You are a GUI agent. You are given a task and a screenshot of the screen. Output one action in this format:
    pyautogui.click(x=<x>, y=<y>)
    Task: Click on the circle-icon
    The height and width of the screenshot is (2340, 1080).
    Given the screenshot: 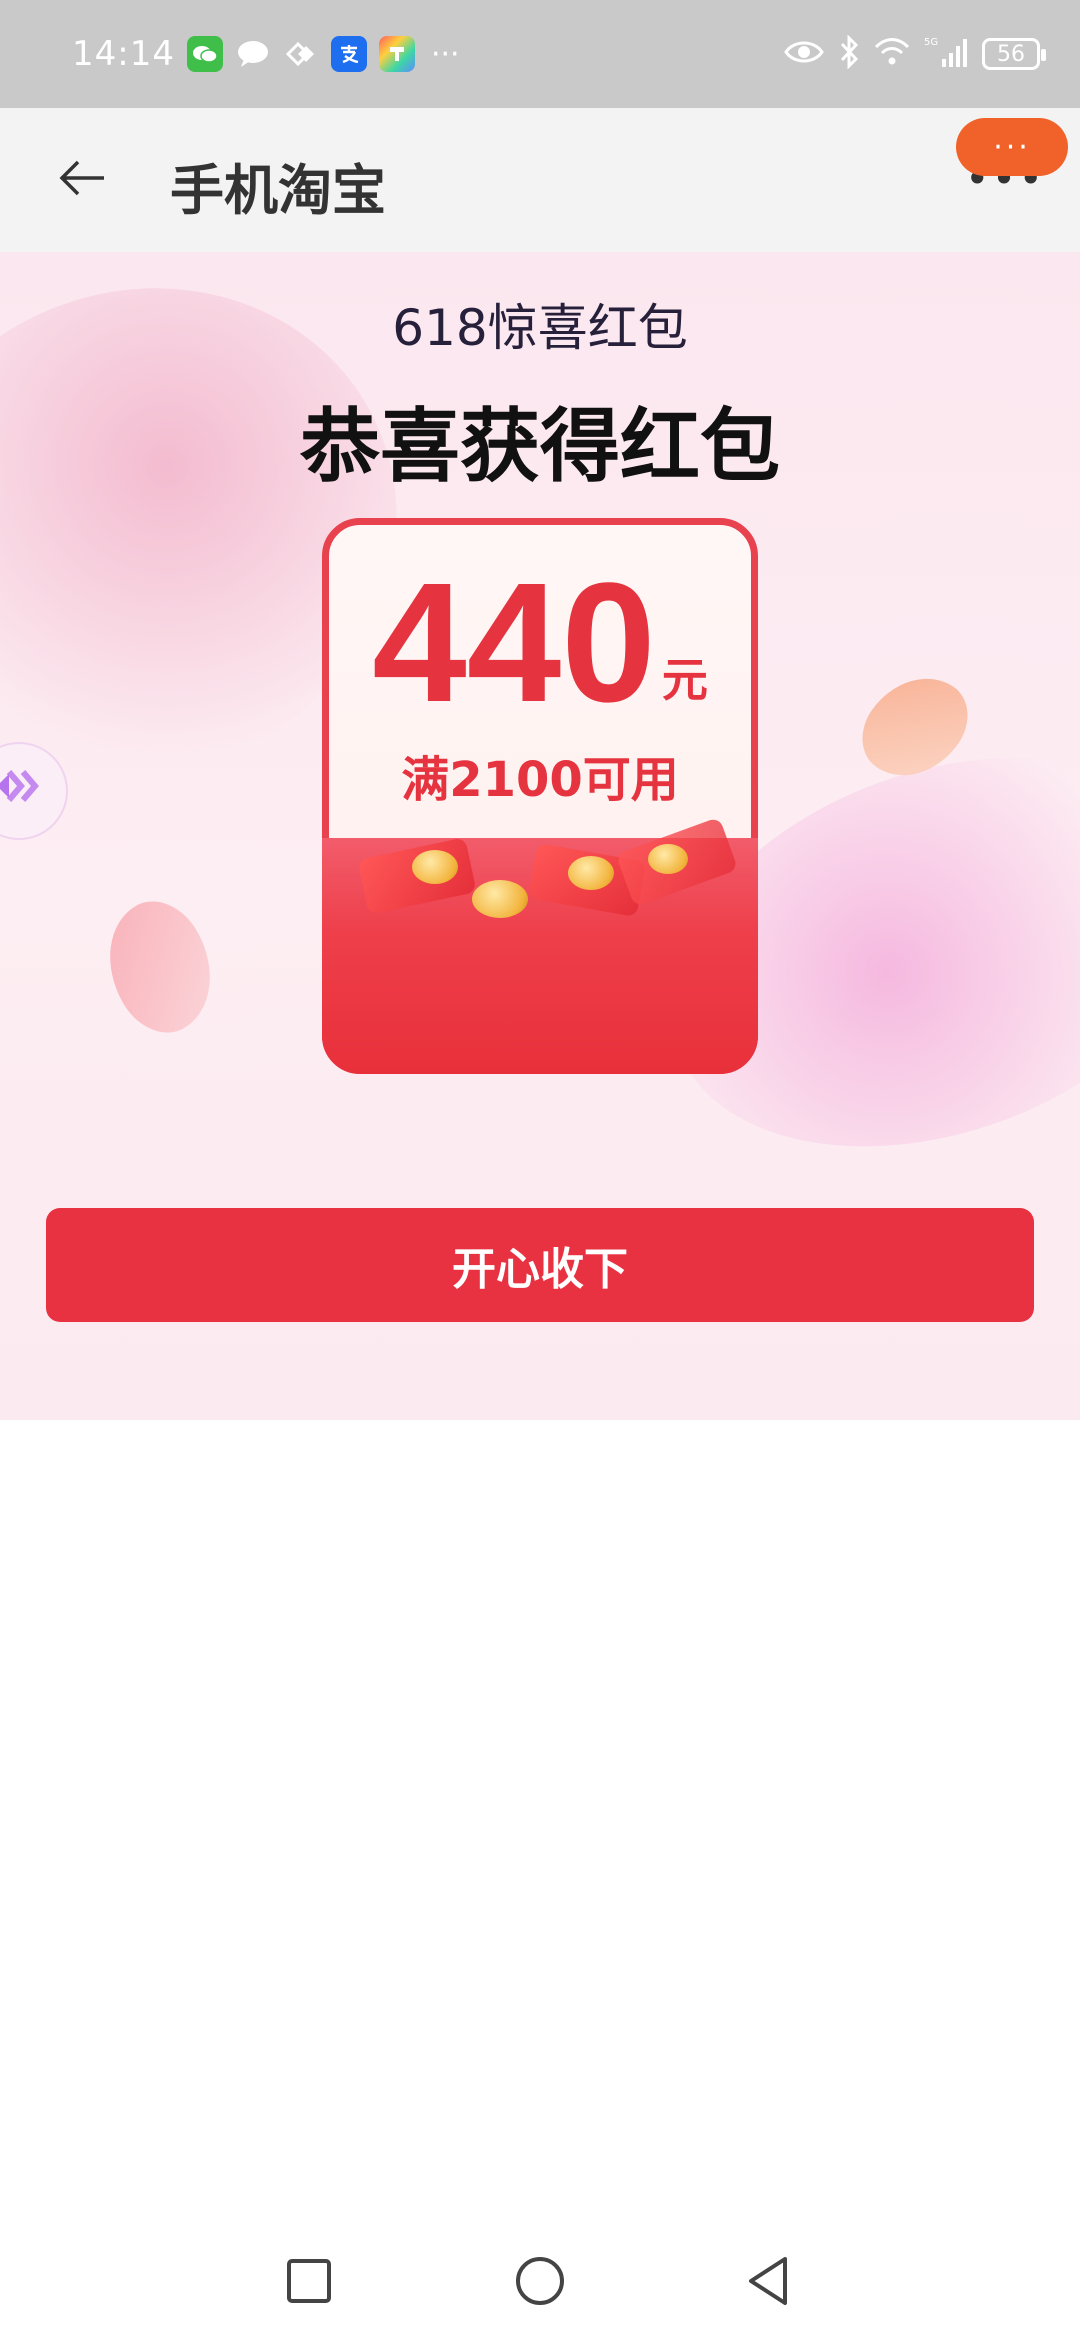 What is the action you would take?
    pyautogui.click(x=540, y=2283)
    